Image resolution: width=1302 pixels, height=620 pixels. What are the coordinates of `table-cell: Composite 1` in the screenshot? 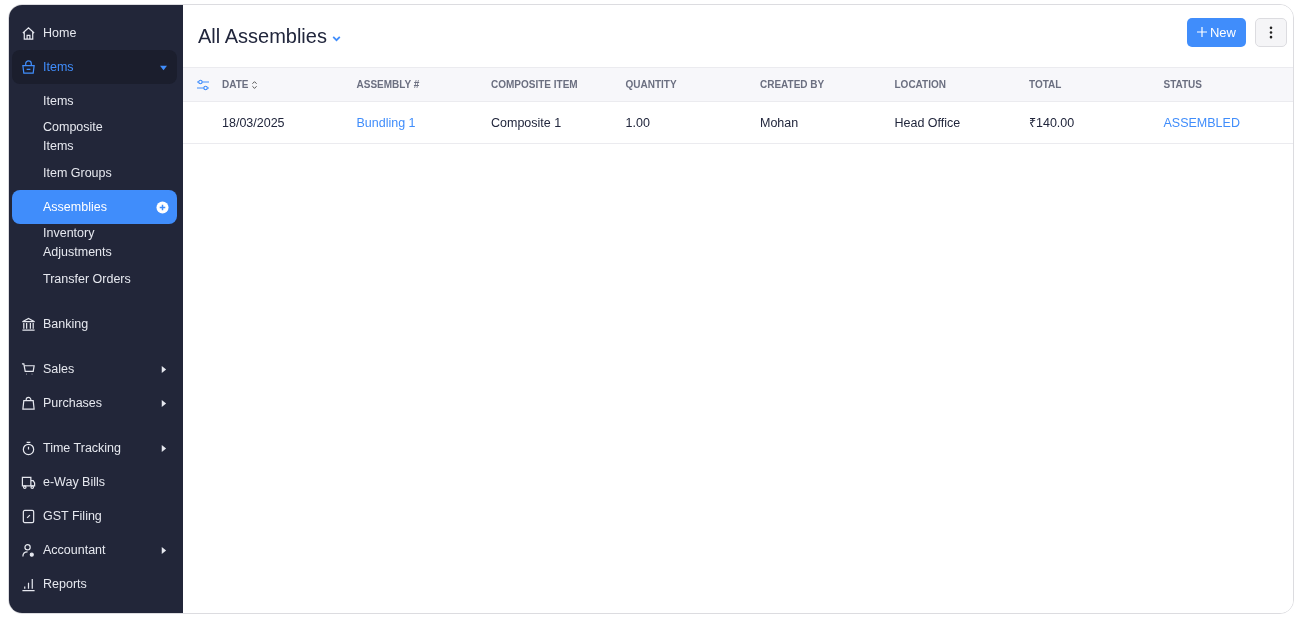 It's located at (526, 122).